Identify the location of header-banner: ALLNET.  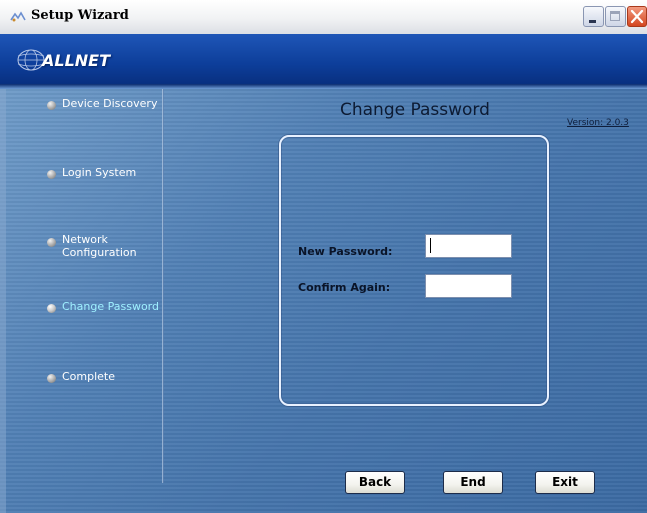
(323, 61).